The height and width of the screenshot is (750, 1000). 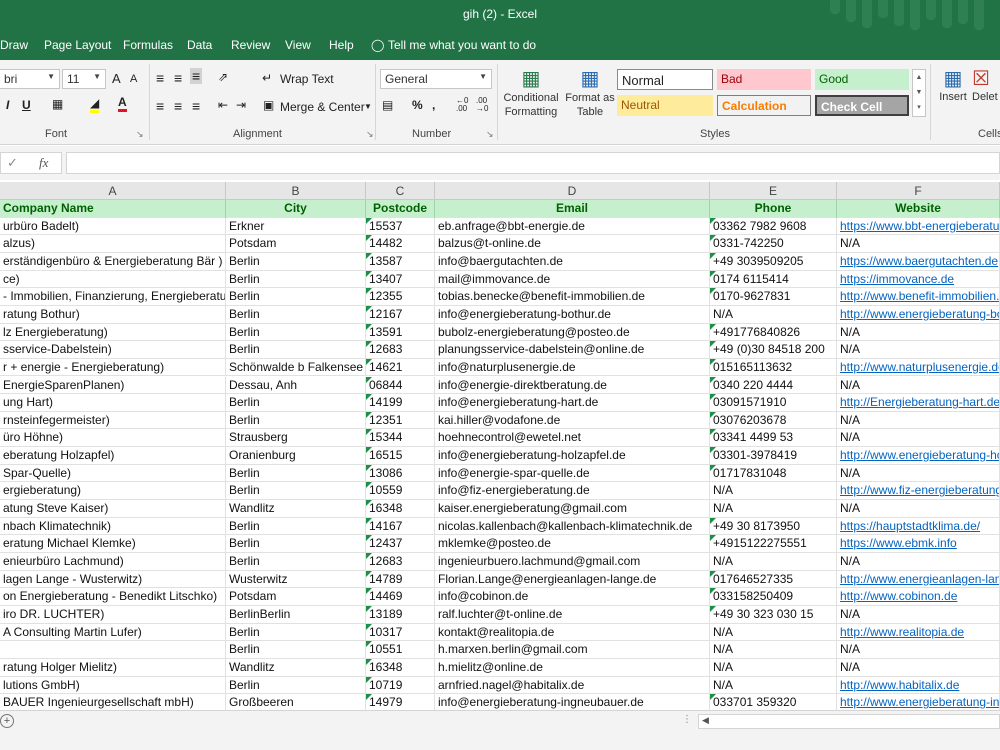 What do you see at coordinates (572, 297) in the screenshot?
I see `cell-email: tobias.benecke@benefit-immobilien.de` at bounding box center [572, 297].